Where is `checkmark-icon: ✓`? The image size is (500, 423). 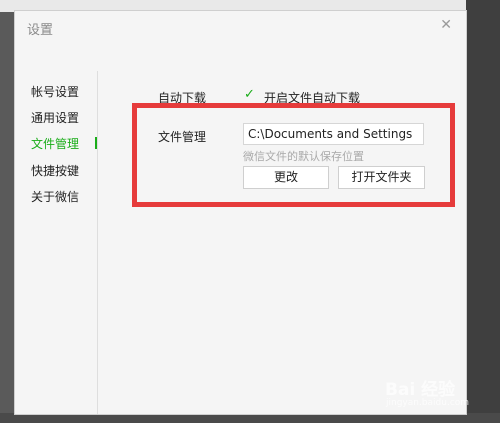 checkmark-icon: ✓ is located at coordinates (249, 94).